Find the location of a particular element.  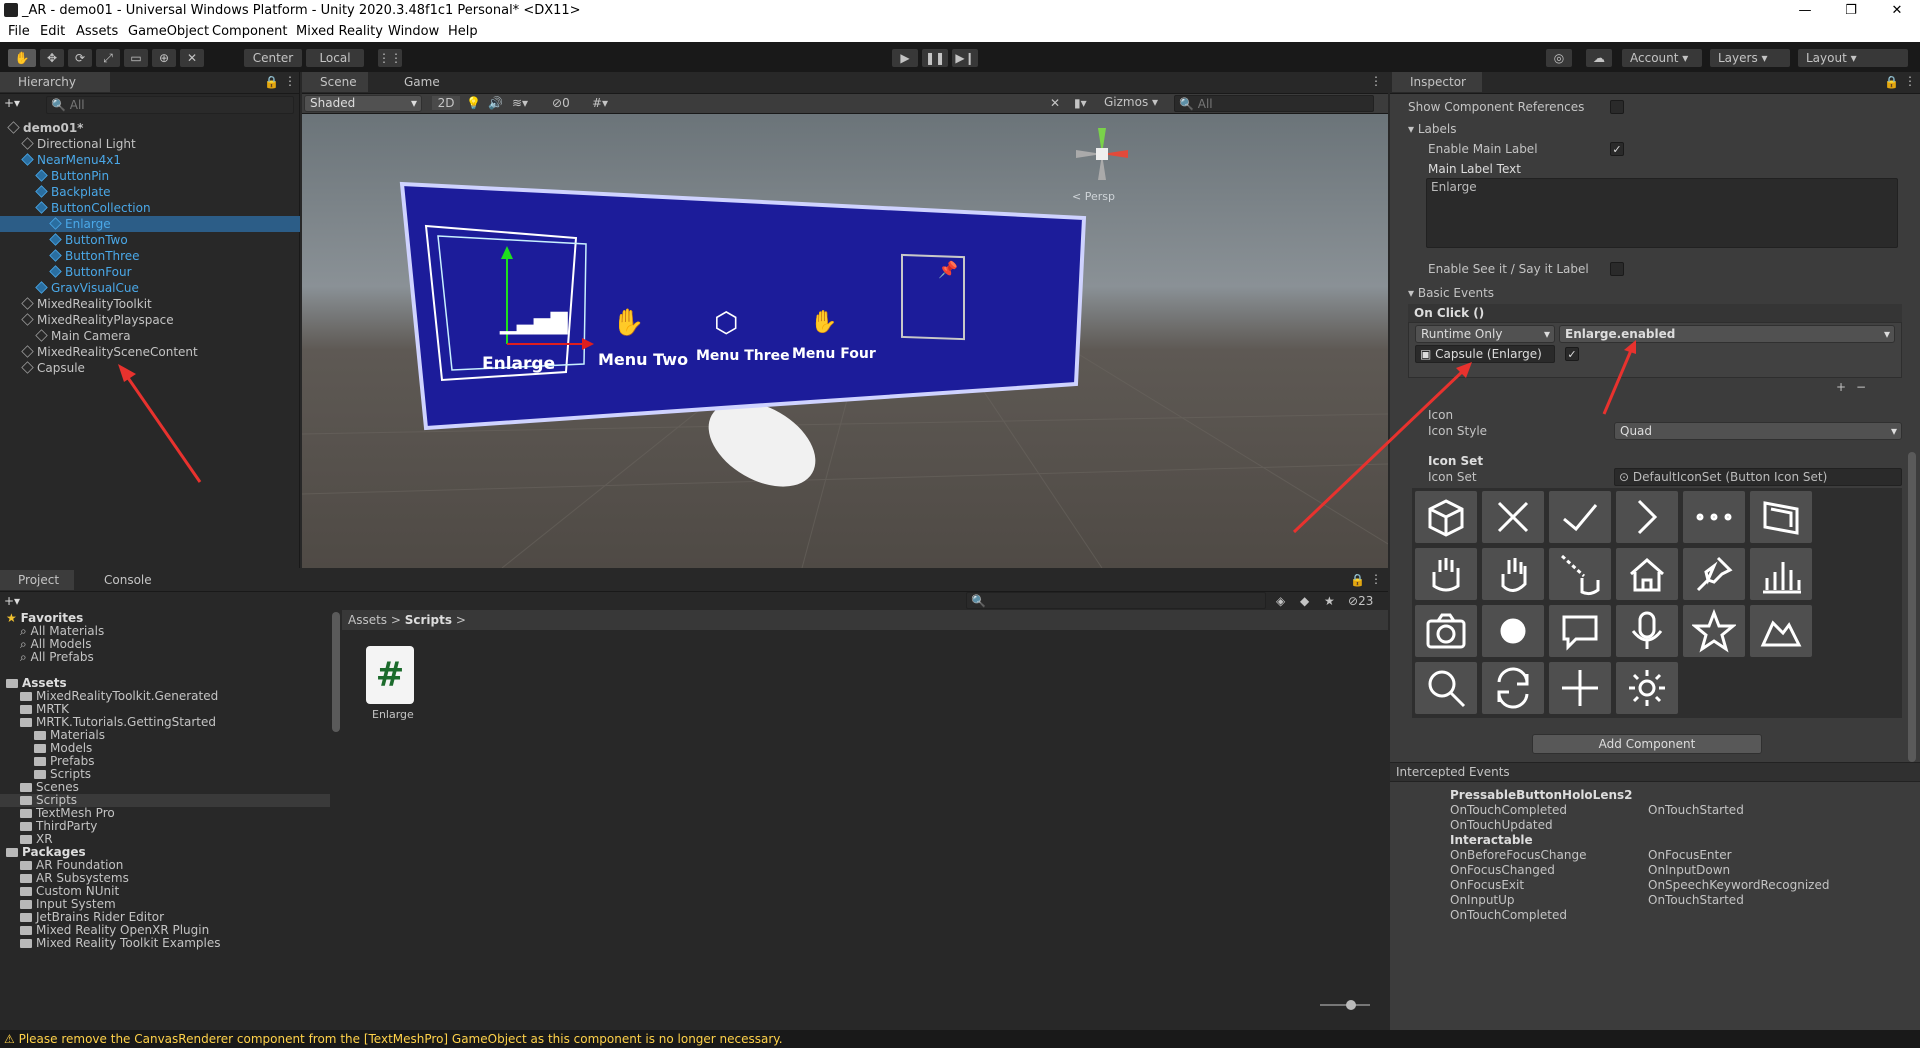

close-icon is located at coordinates (1513, 517).